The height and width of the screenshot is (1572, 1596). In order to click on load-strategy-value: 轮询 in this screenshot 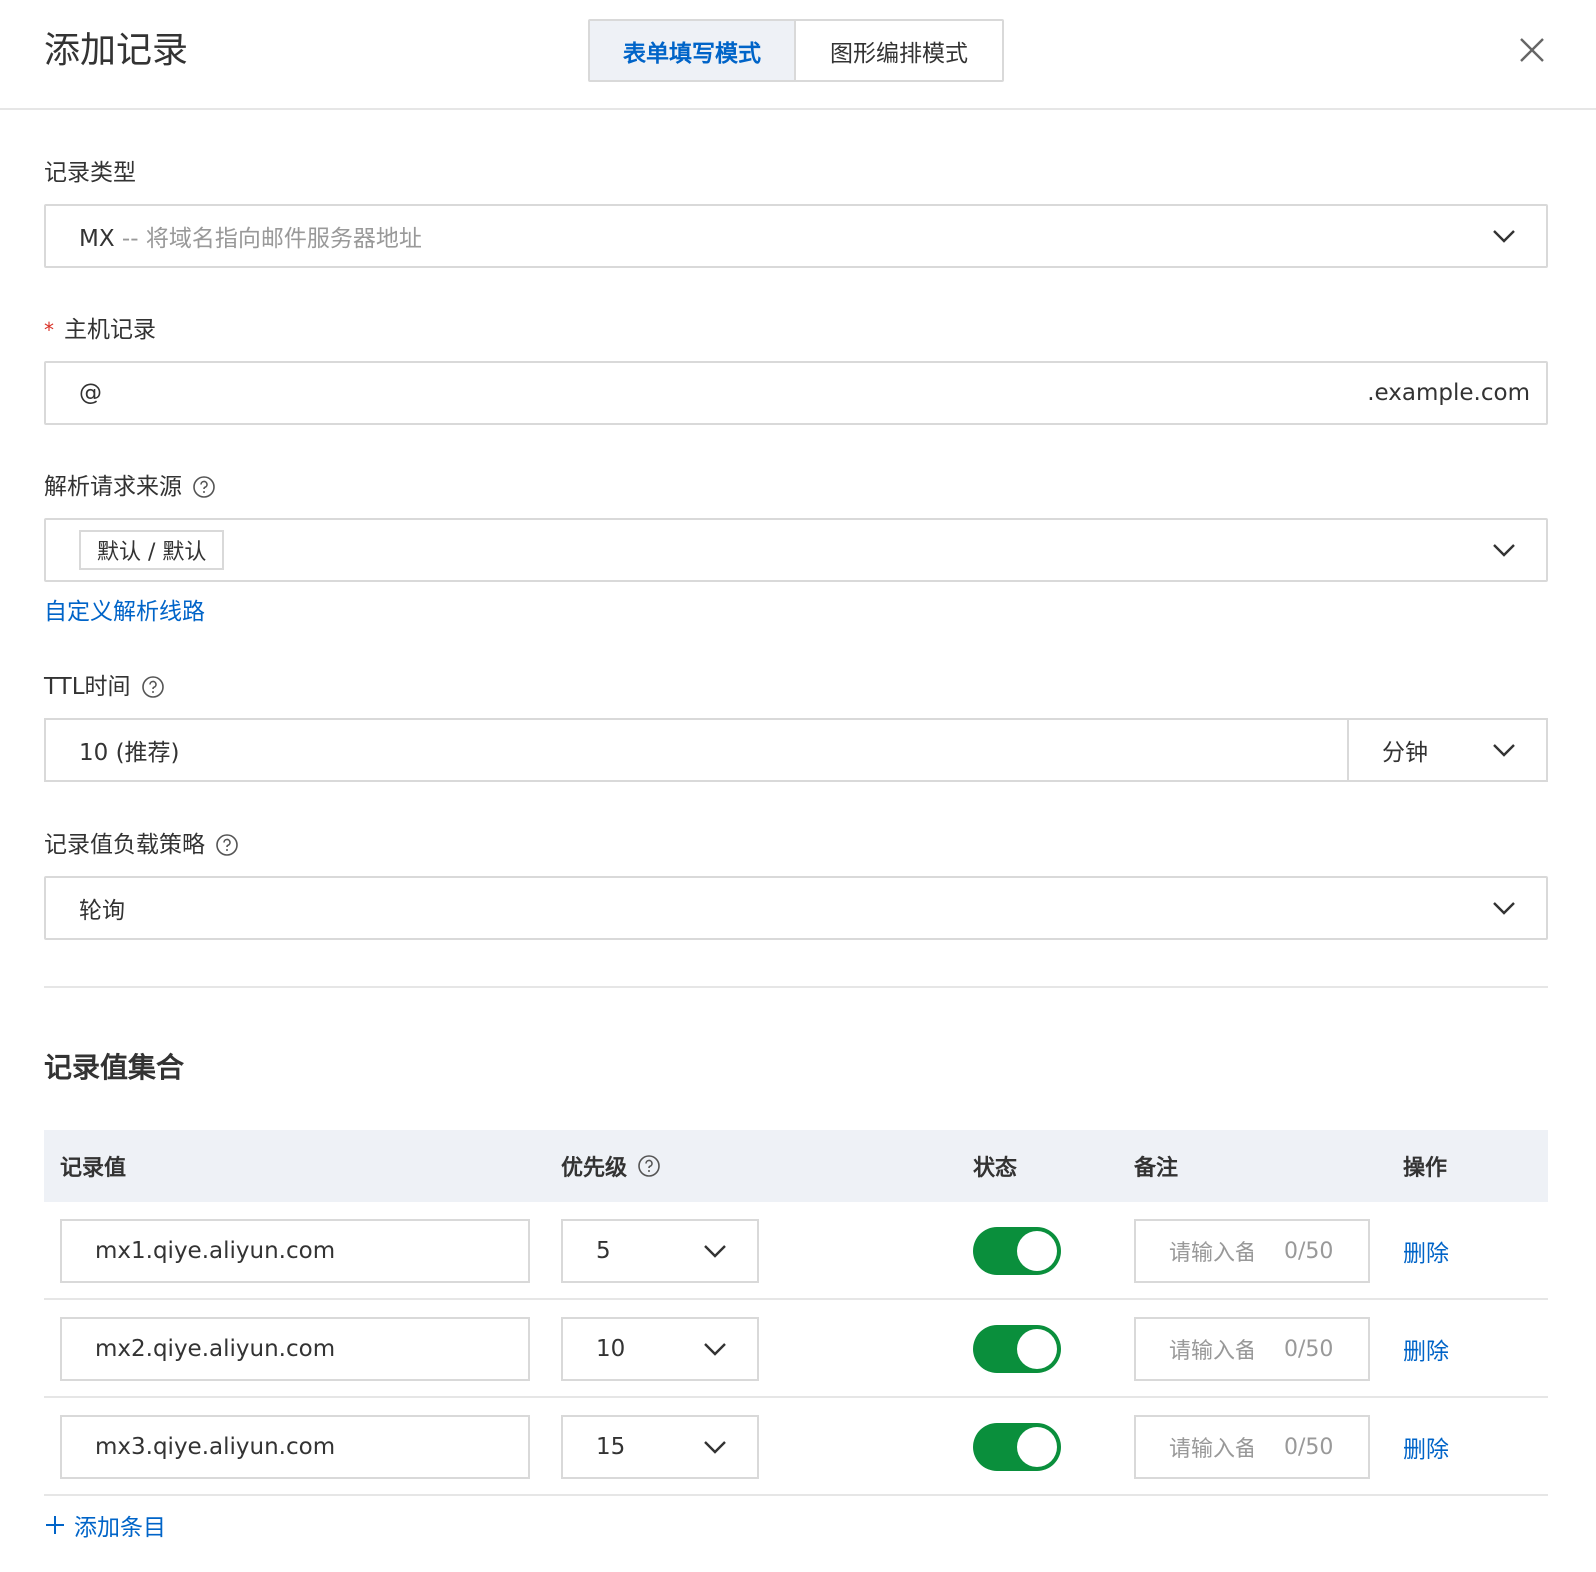, I will do `click(102, 911)`.